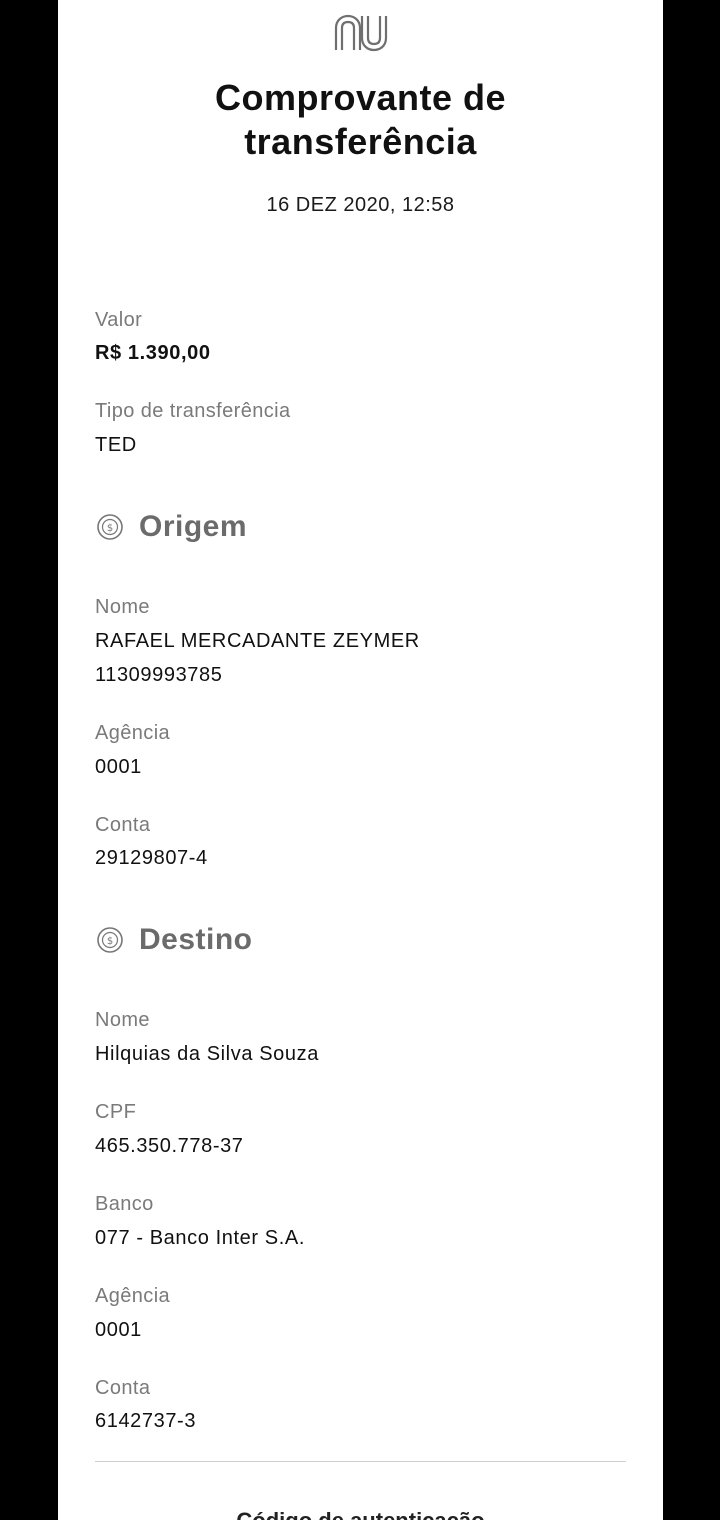 Image resolution: width=720 pixels, height=1520 pixels. What do you see at coordinates (133, 733) in the screenshot?
I see `origem-agencia-label: Agência` at bounding box center [133, 733].